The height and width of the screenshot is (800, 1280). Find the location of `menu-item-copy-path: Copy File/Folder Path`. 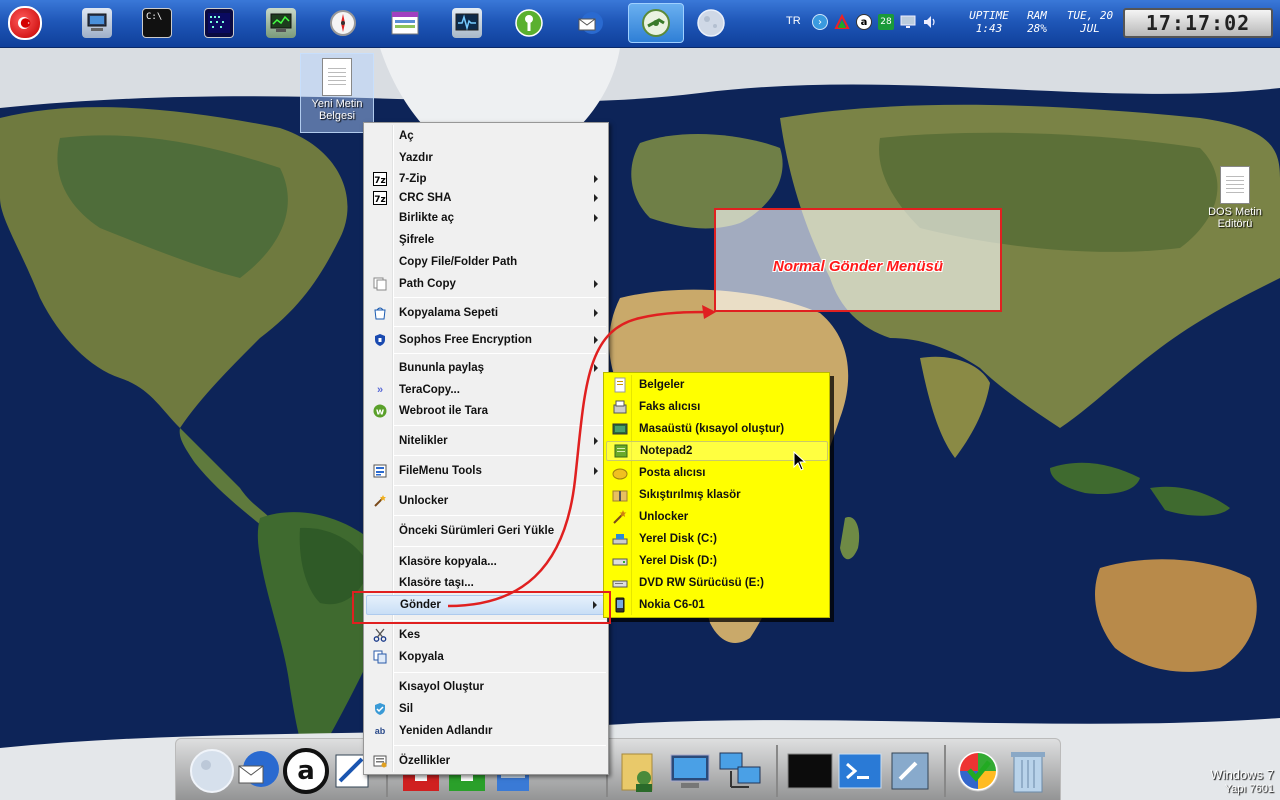

menu-item-copy-path: Copy File/Folder Path is located at coordinates (486, 262).